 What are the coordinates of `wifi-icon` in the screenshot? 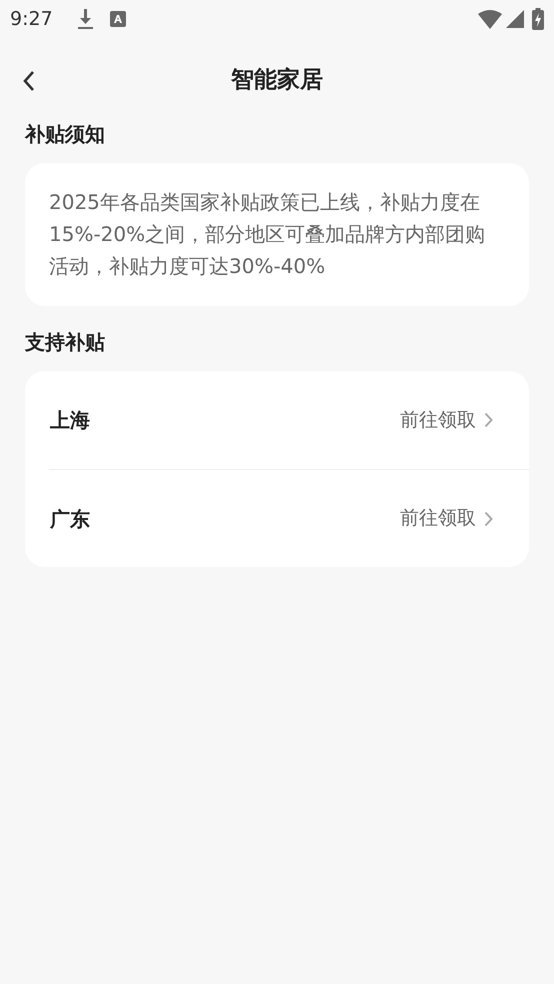 It's located at (490, 19).